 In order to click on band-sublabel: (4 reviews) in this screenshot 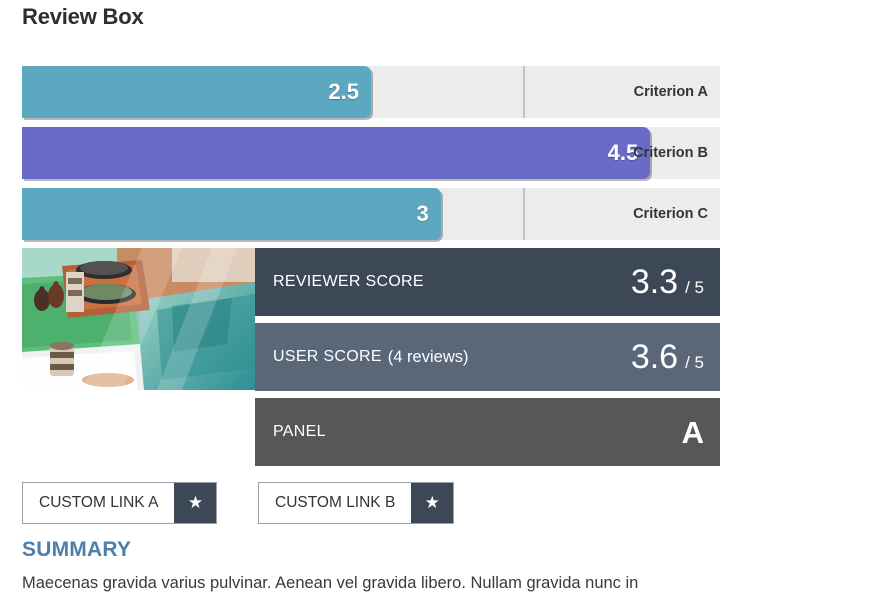, I will do `click(428, 356)`.